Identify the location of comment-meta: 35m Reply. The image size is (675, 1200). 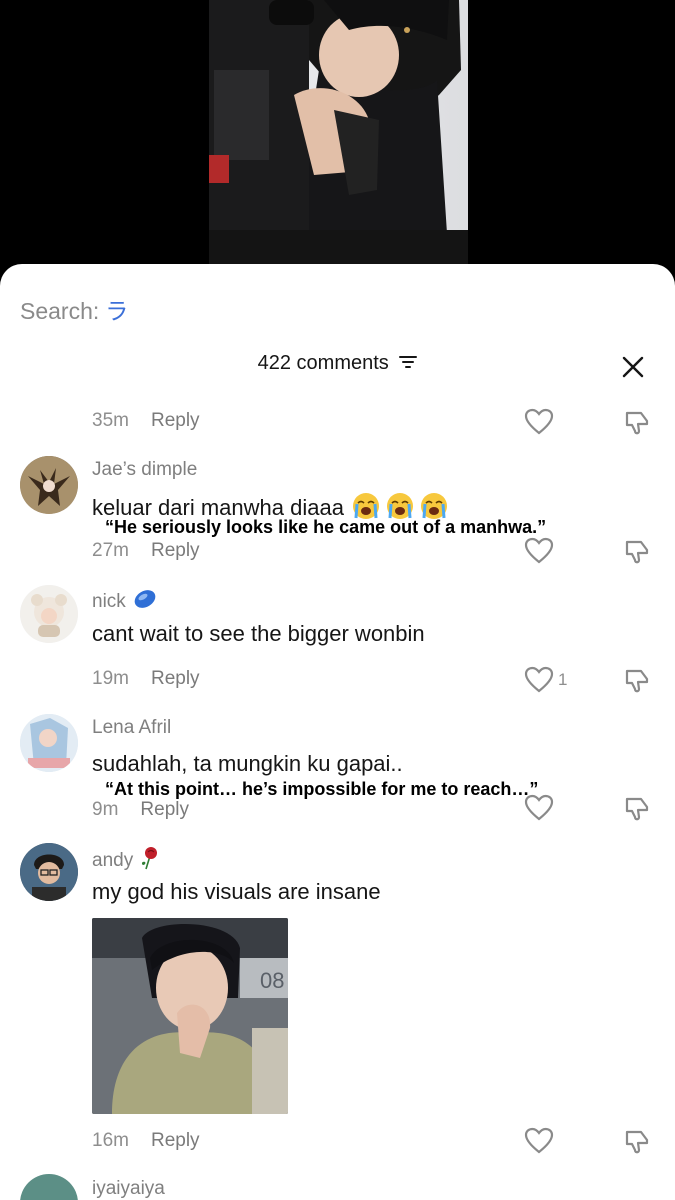
(146, 421).